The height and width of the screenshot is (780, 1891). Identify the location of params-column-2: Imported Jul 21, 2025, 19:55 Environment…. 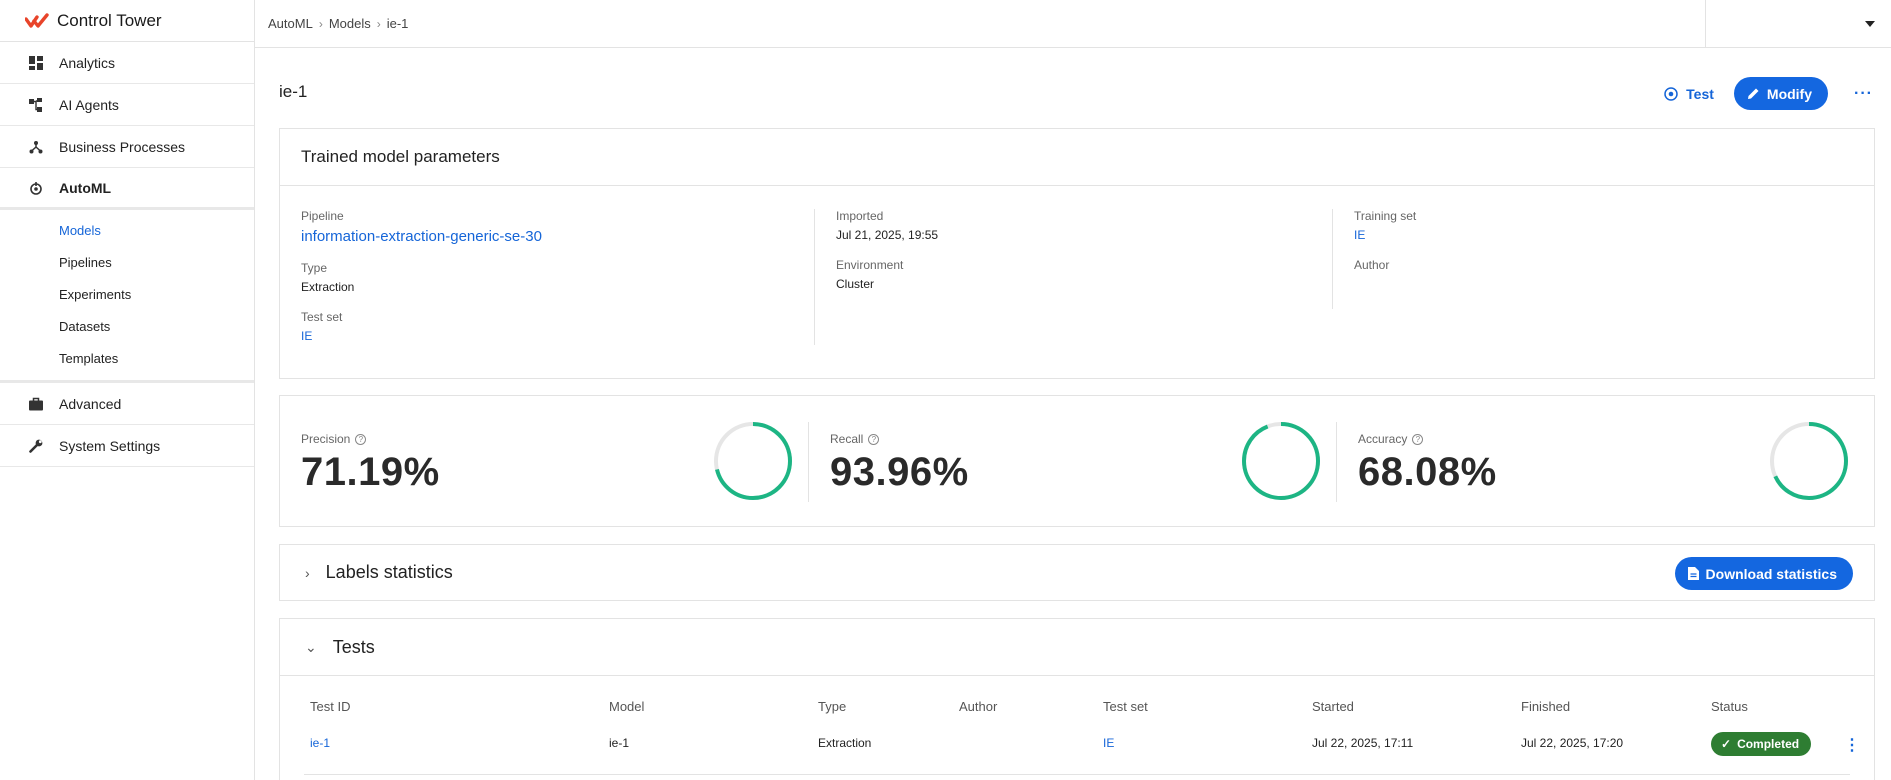
(1074, 259).